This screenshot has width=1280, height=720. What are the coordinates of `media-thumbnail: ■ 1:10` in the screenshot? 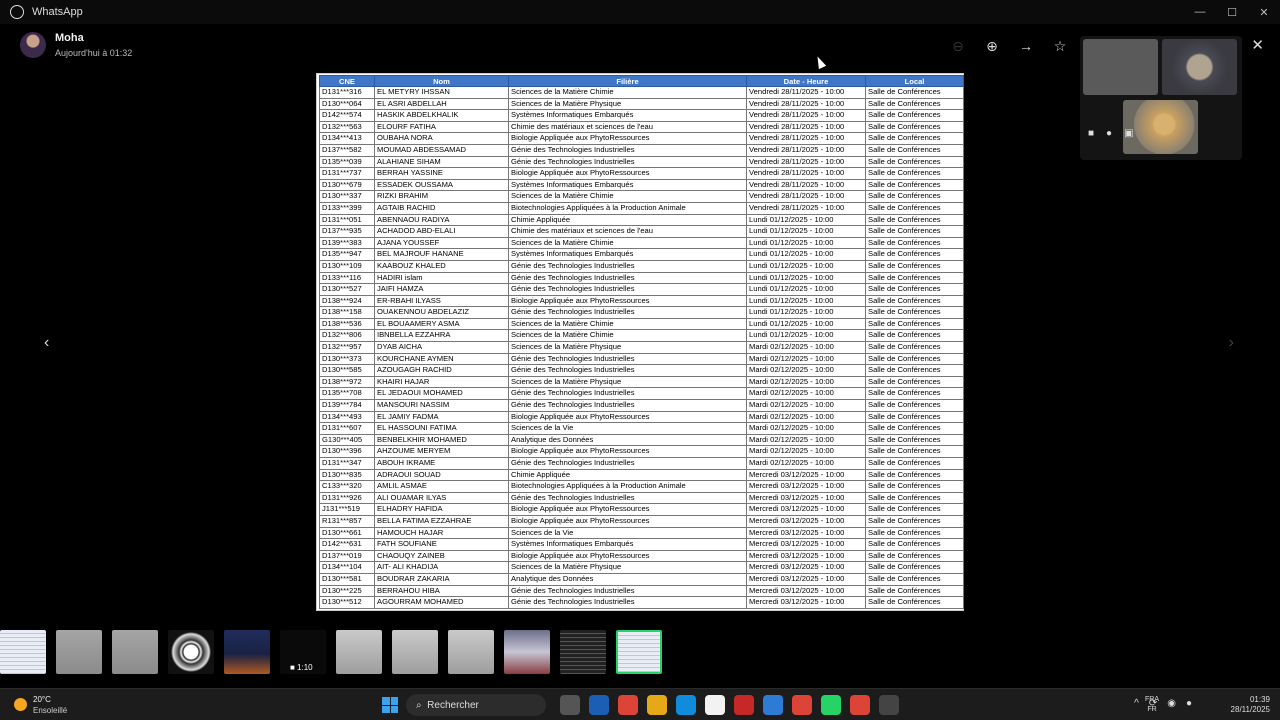 It's located at (303, 652).